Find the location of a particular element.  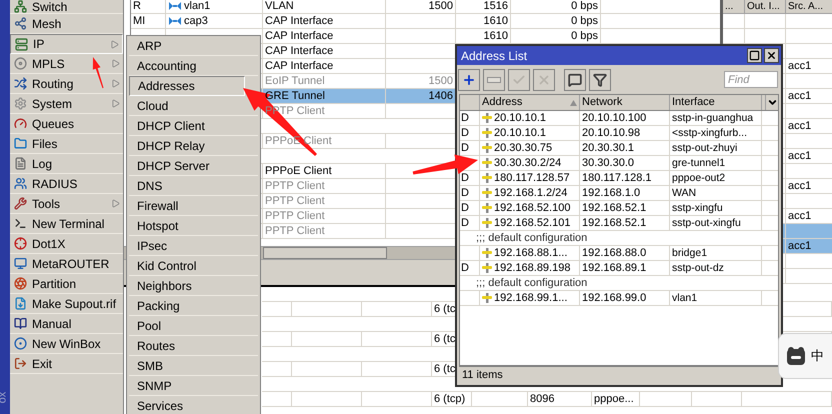

menu-item: Hotspot is located at coordinates (187, 225).